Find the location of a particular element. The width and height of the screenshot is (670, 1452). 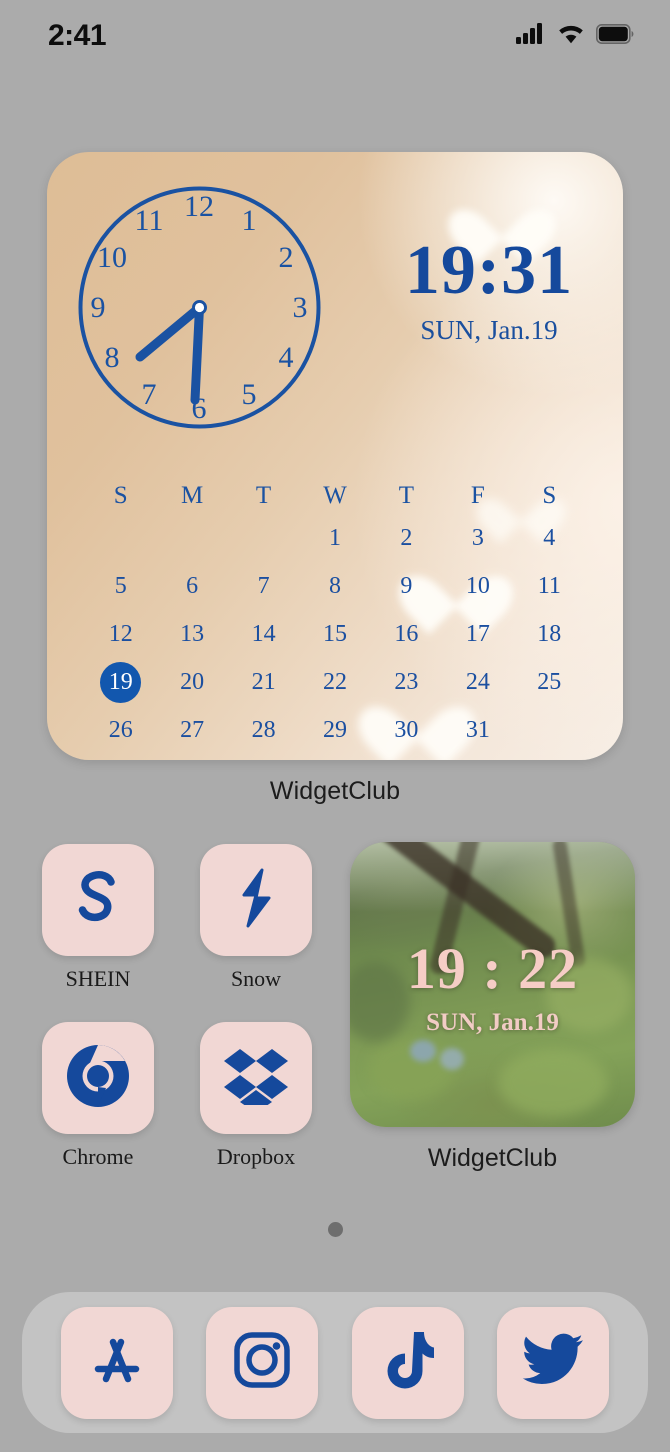

tiktok-icon is located at coordinates (408, 1362).